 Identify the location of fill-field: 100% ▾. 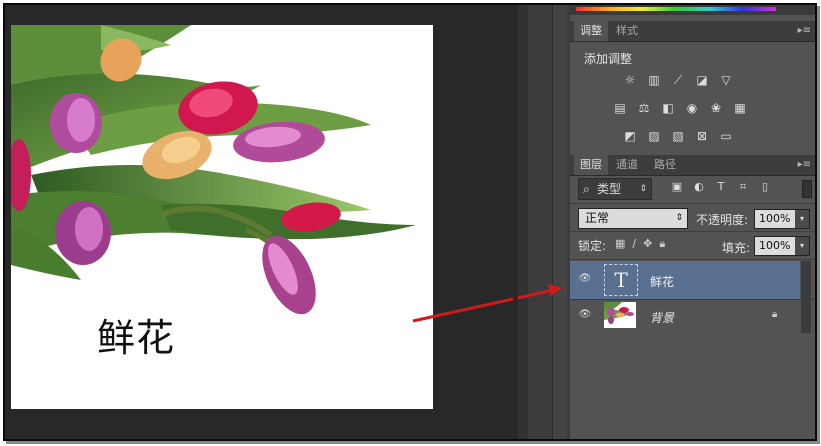
(782, 246).